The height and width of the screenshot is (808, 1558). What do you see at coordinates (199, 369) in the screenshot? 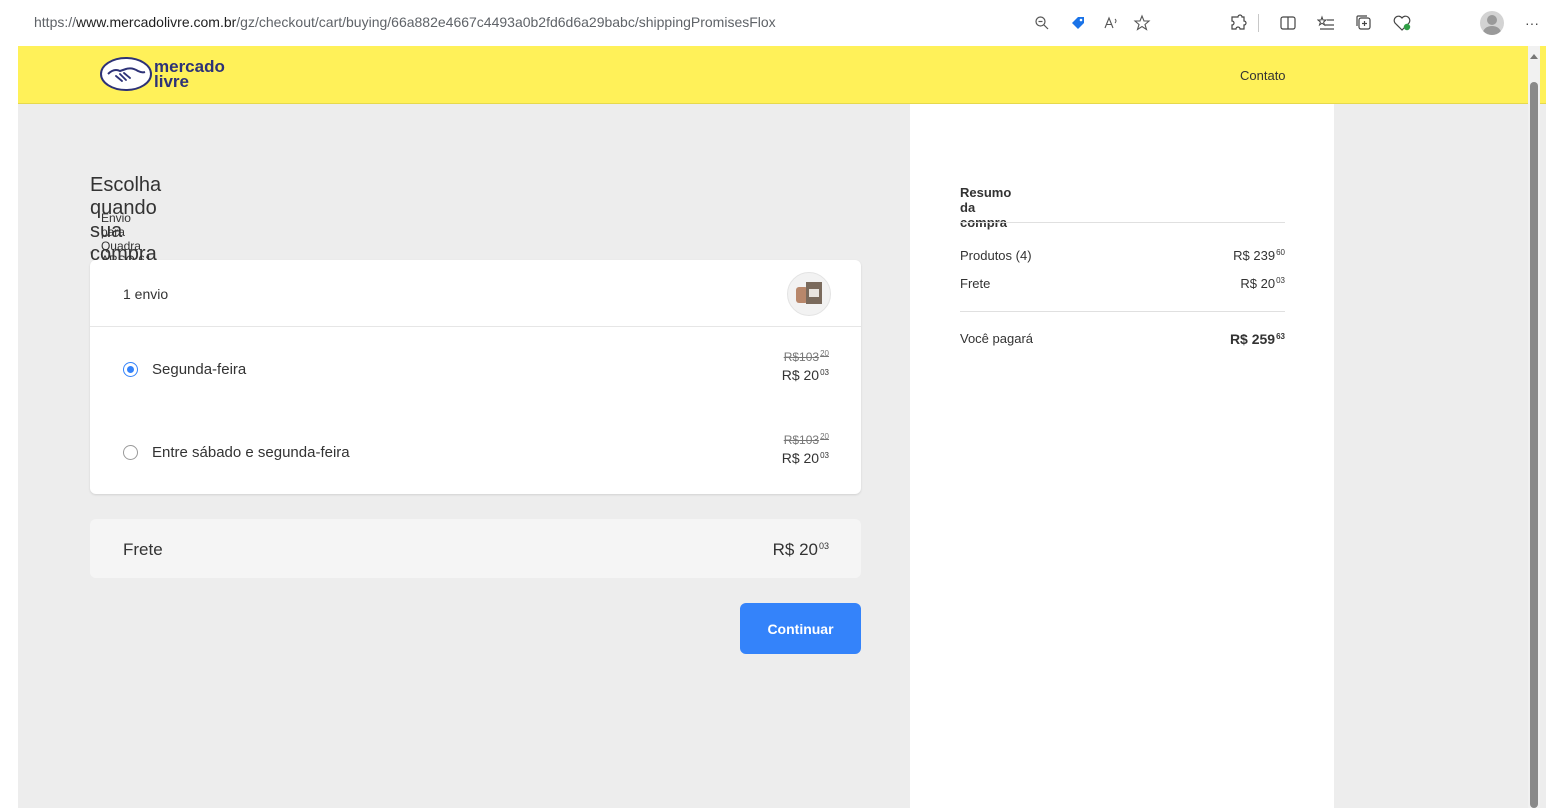
I see `delivery-option-label: Segunda-feira` at bounding box center [199, 369].